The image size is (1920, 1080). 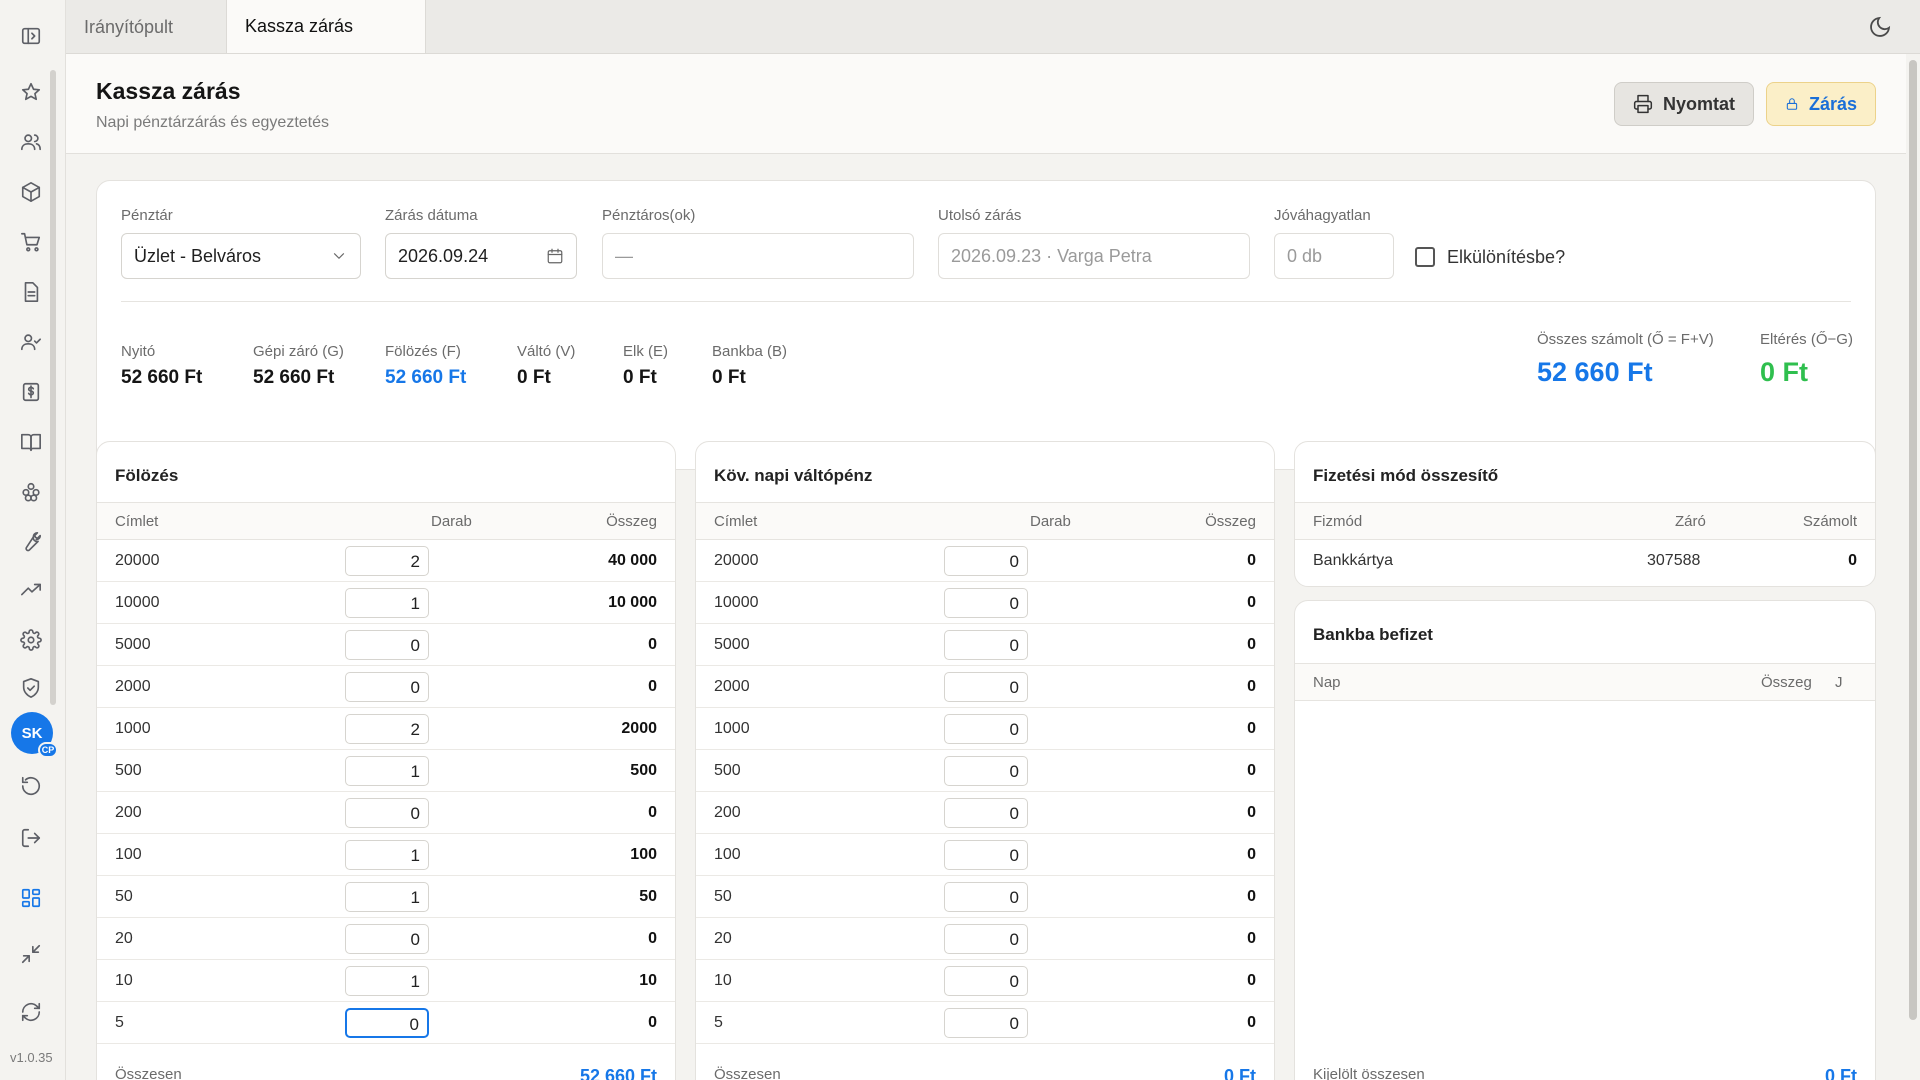 I want to click on change-panel-title: Köv. napi váltópénz, so click(x=793, y=475).